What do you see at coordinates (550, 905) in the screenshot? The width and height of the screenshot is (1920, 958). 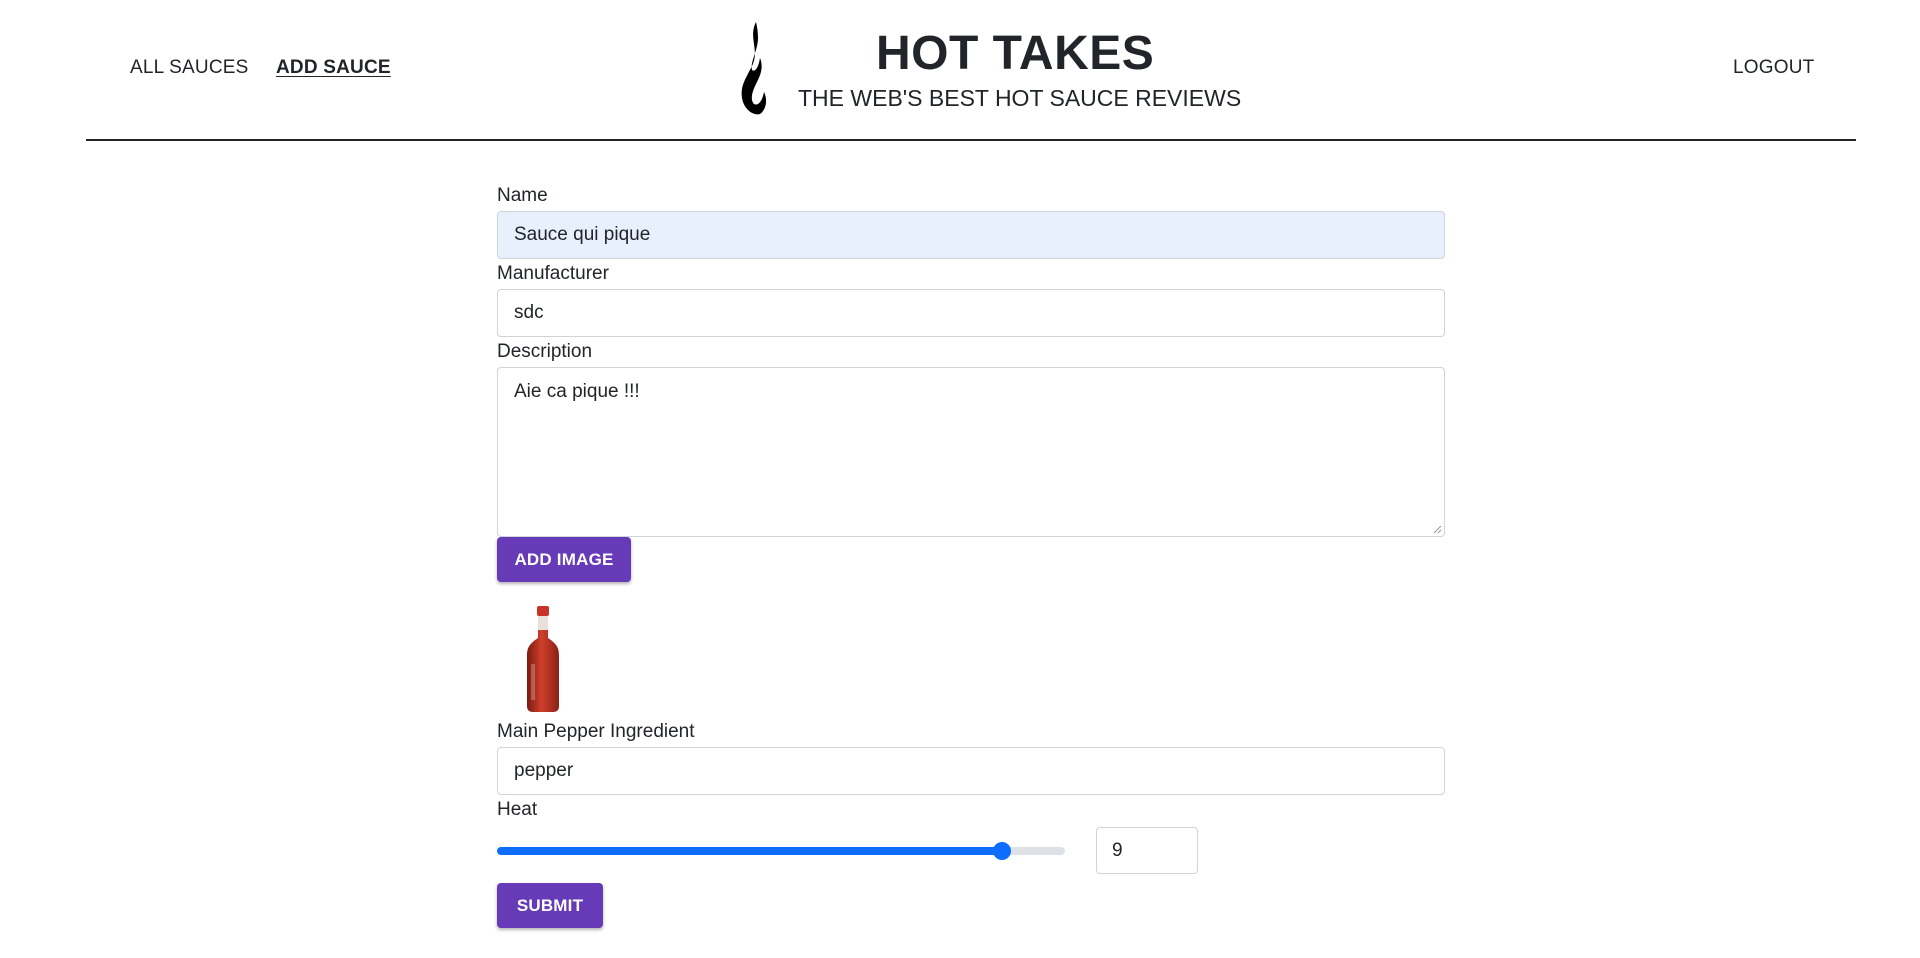 I see `submit-button: SUBMIT` at bounding box center [550, 905].